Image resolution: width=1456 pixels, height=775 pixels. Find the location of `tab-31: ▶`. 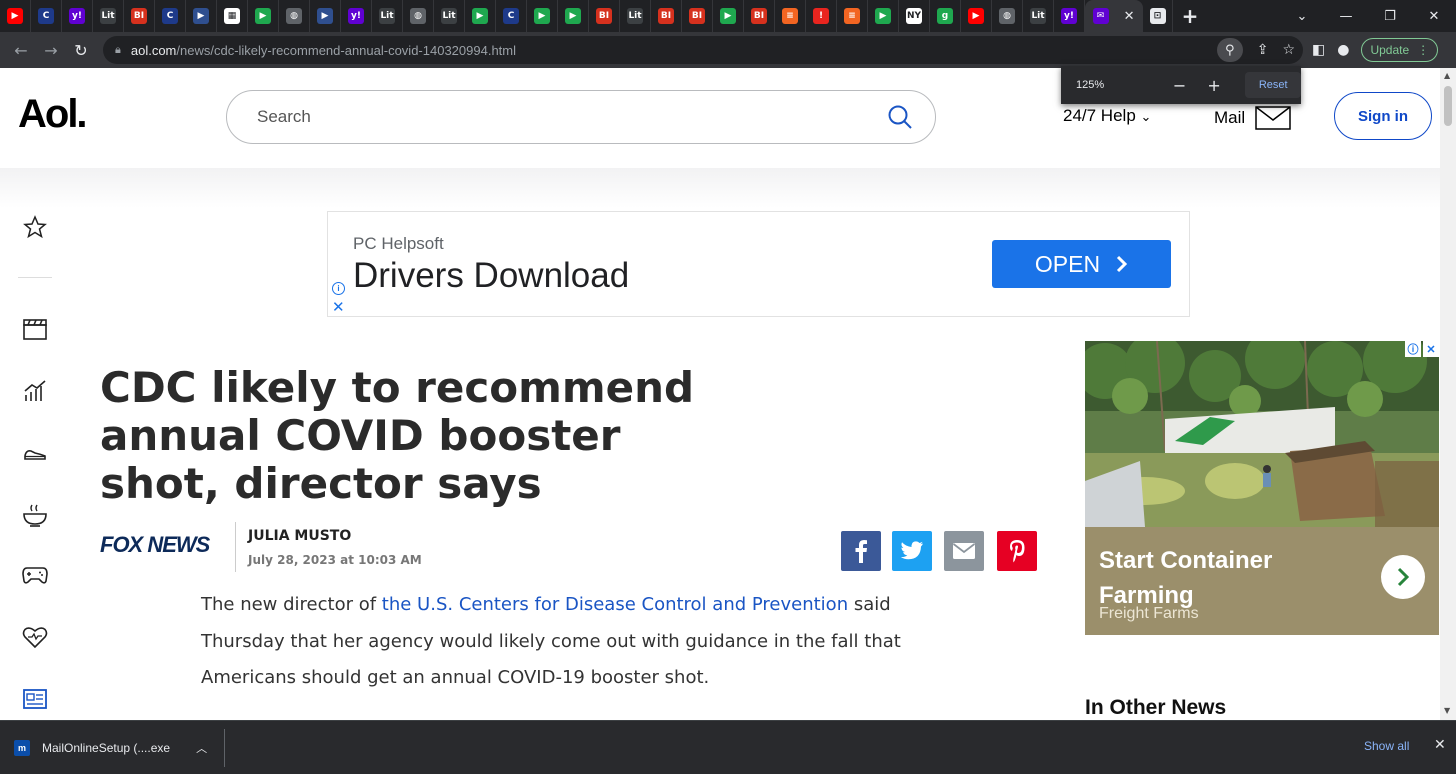

tab-31: ▶ is located at coordinates (976, 16).